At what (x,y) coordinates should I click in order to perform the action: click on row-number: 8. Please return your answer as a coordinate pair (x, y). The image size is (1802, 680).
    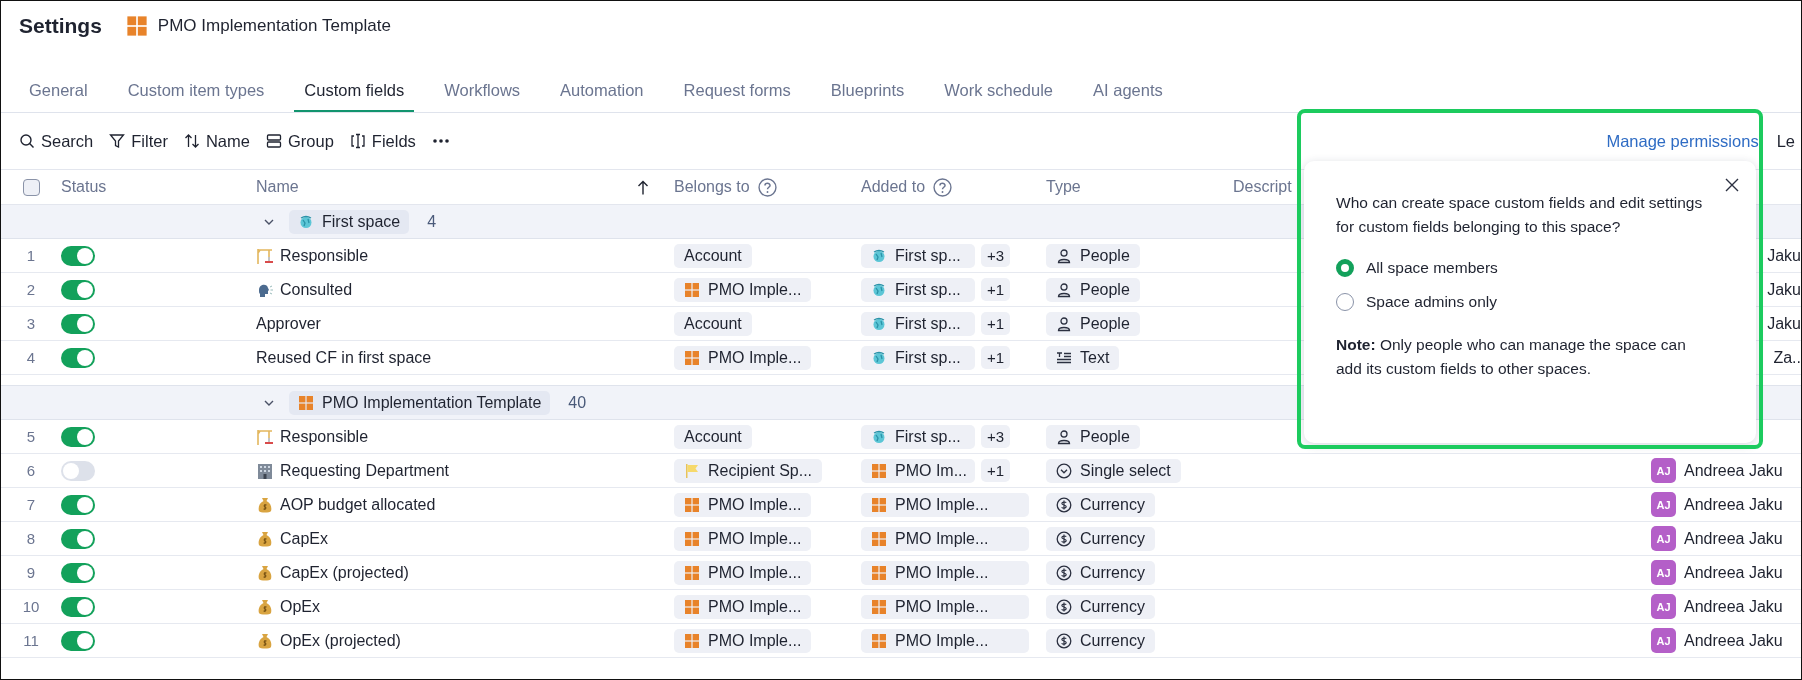
    Looking at the image, I should click on (31, 538).